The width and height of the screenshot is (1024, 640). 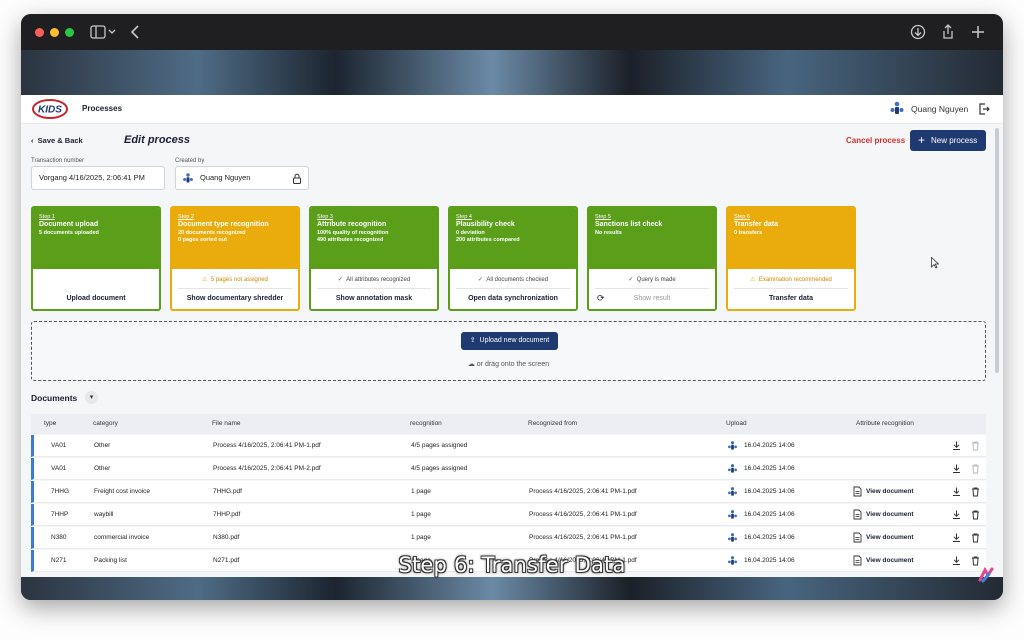 What do you see at coordinates (112, 32) in the screenshot?
I see `chevron-down-icon` at bounding box center [112, 32].